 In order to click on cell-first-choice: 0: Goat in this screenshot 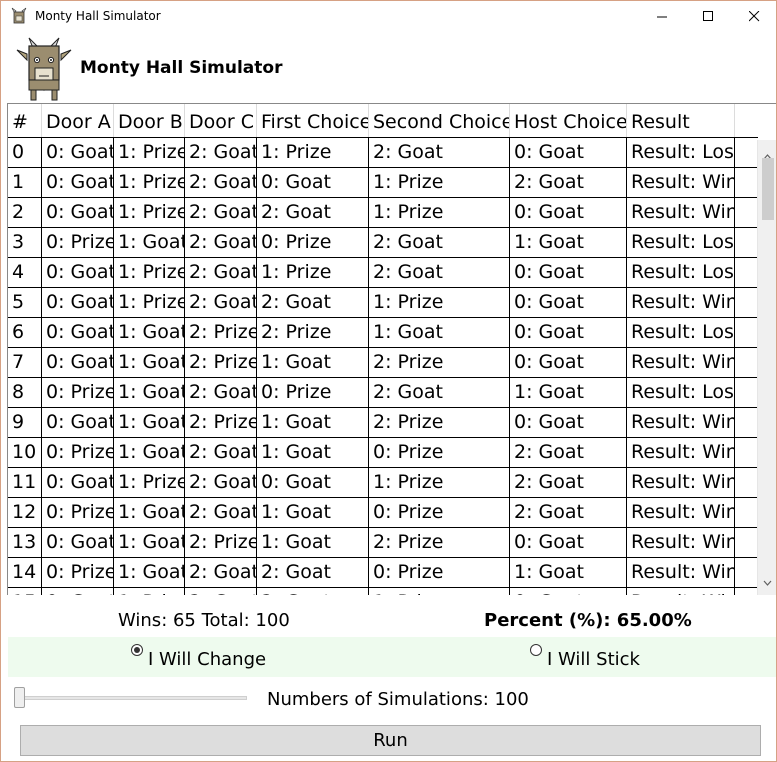, I will do `click(313, 182)`.